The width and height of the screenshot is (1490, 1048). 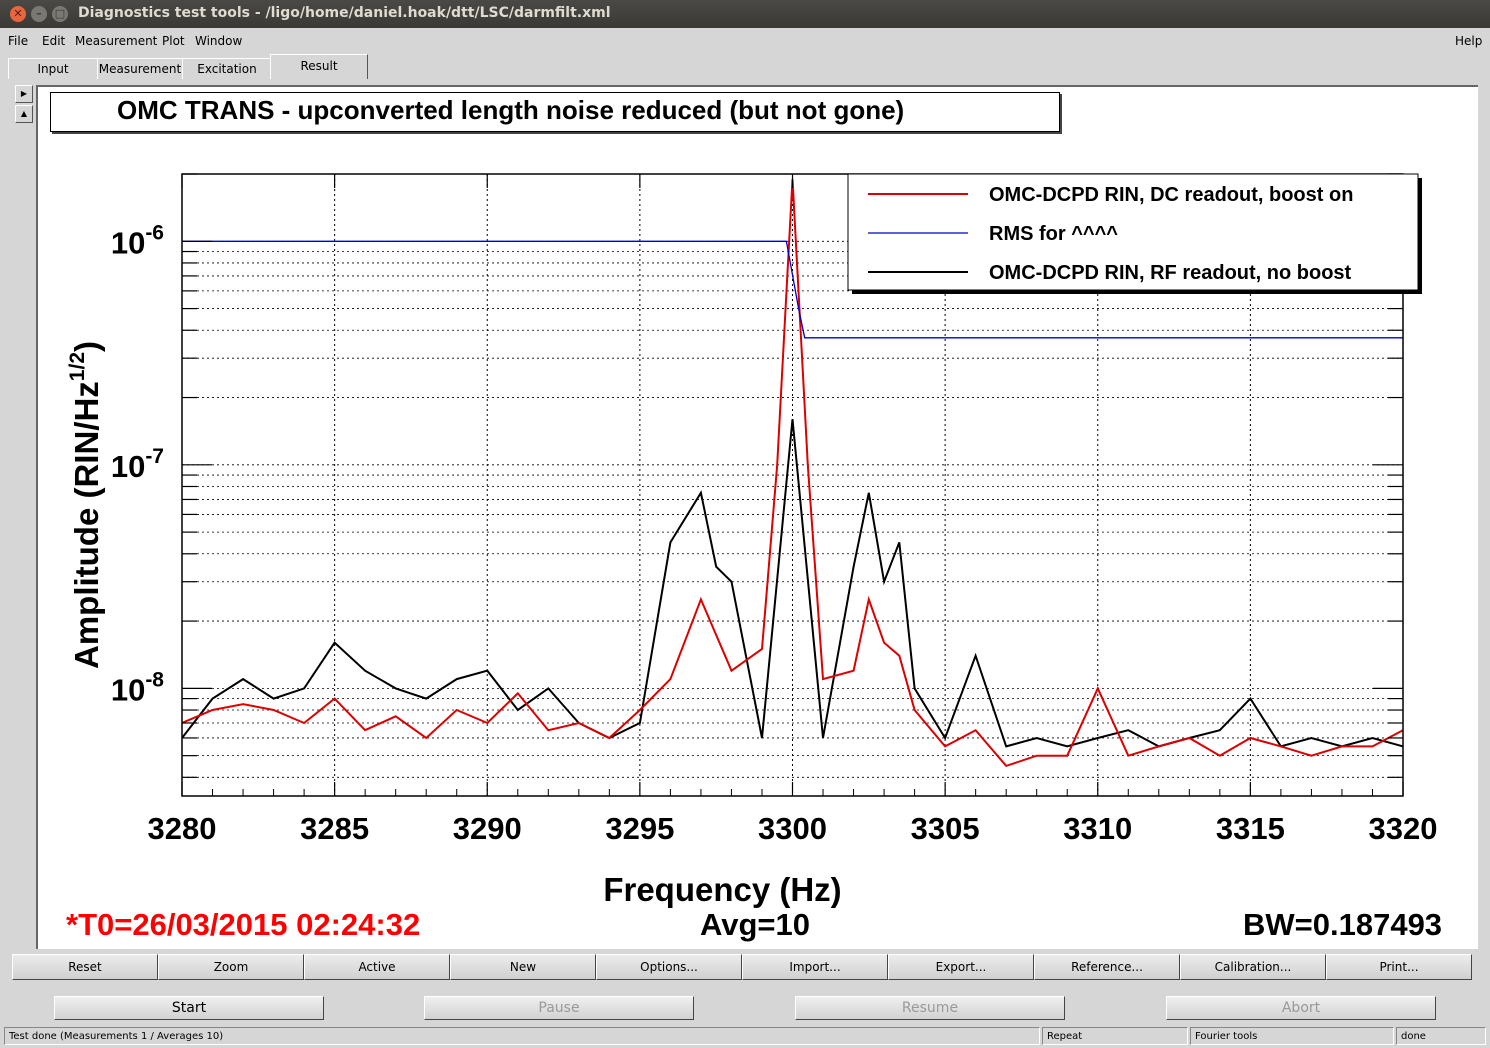 I want to click on menu-measurement: Measurement, so click(x=116, y=41).